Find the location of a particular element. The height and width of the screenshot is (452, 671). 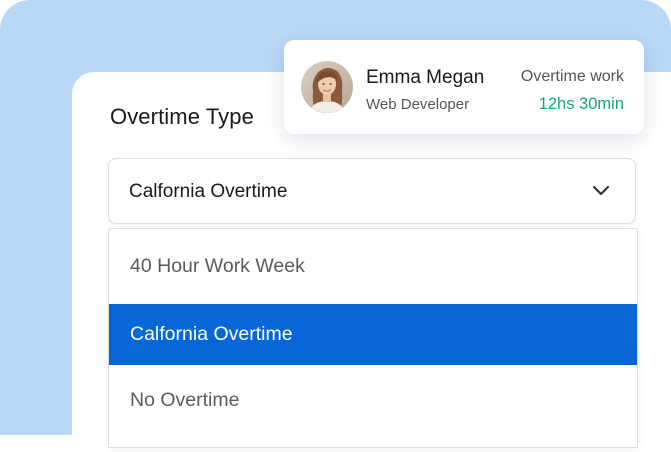

employee-name: Emma Megan is located at coordinates (425, 77).